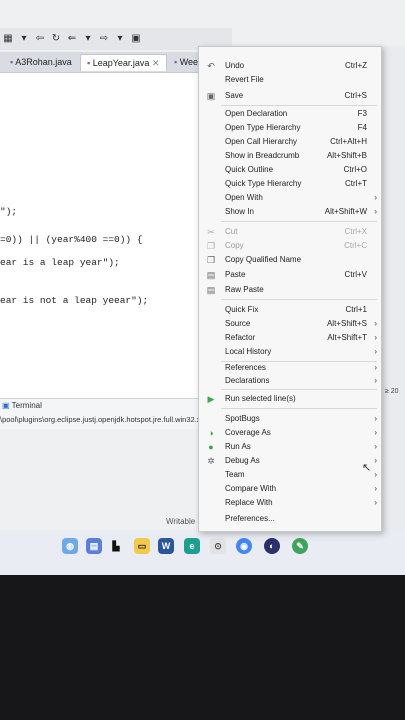  Describe the element at coordinates (211, 447) in the screenshot. I see `run-as-icon: ●` at that location.